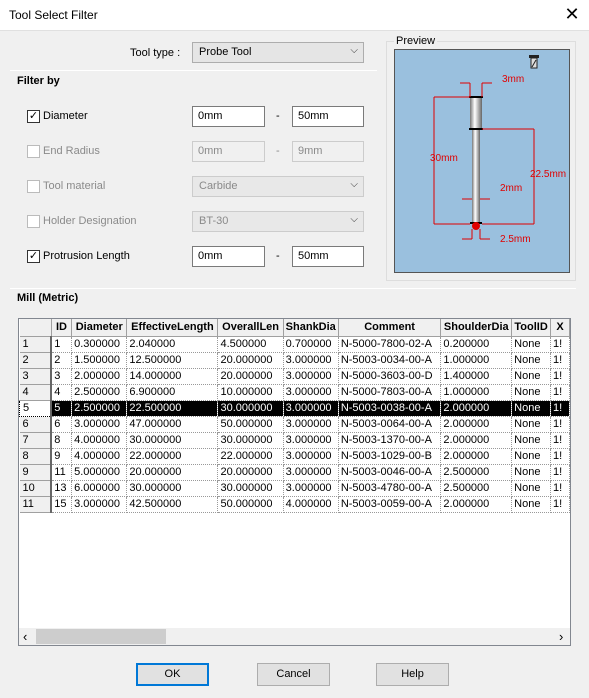 Image resolution: width=589 pixels, height=698 pixels. I want to click on filter-select: BT-30 ⌵, so click(278, 221).